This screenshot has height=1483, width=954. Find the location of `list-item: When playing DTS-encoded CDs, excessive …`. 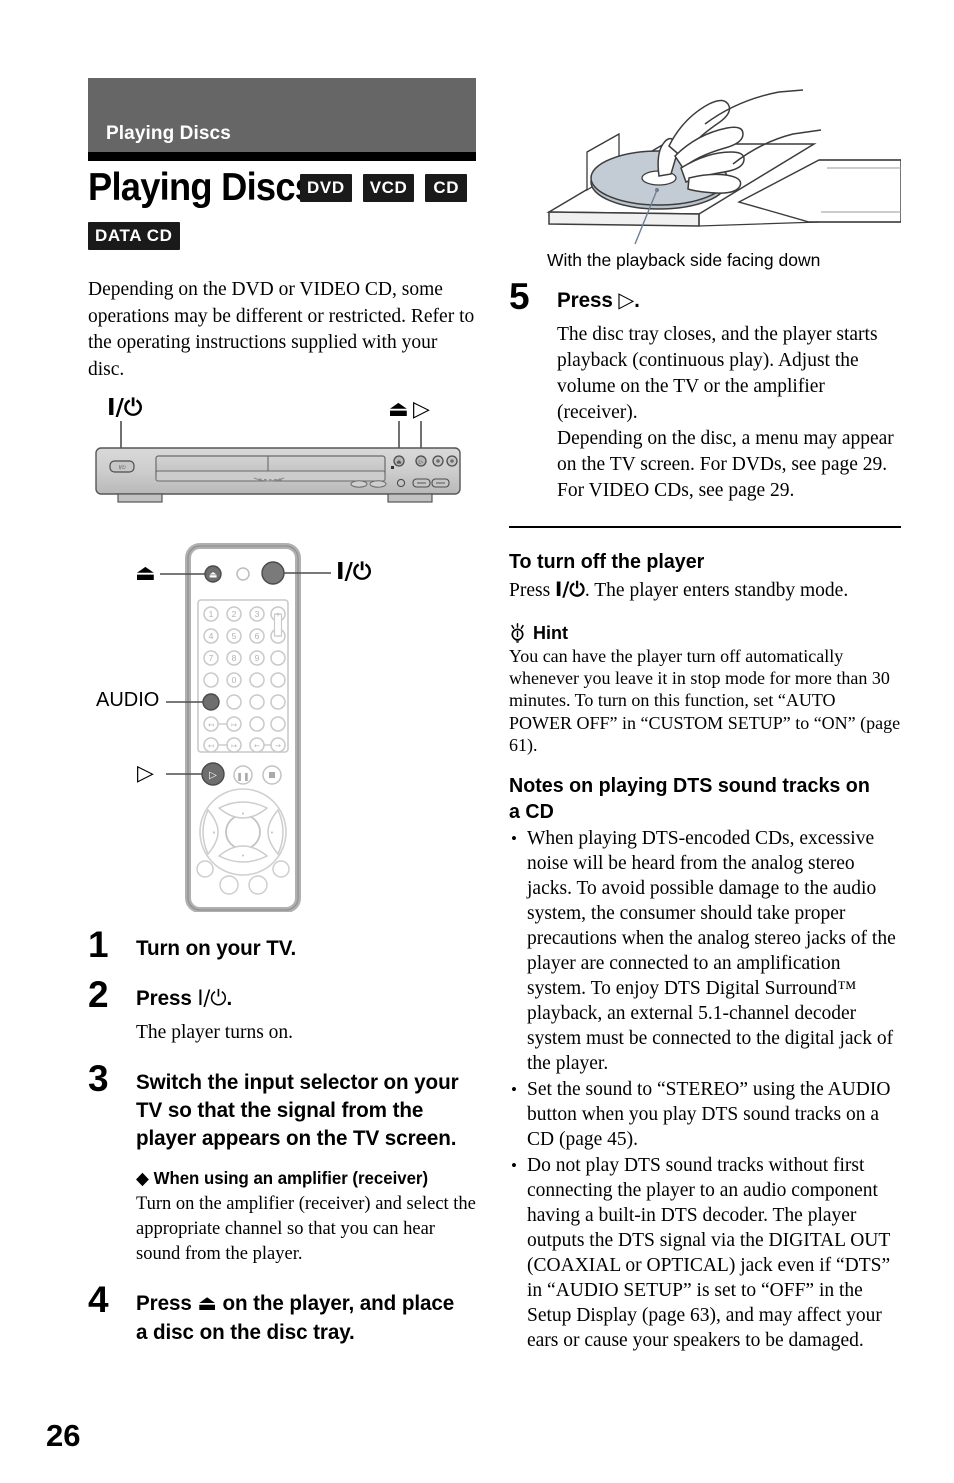

list-item: When playing DTS-encoded CDs, excessive … is located at coordinates (705, 951).